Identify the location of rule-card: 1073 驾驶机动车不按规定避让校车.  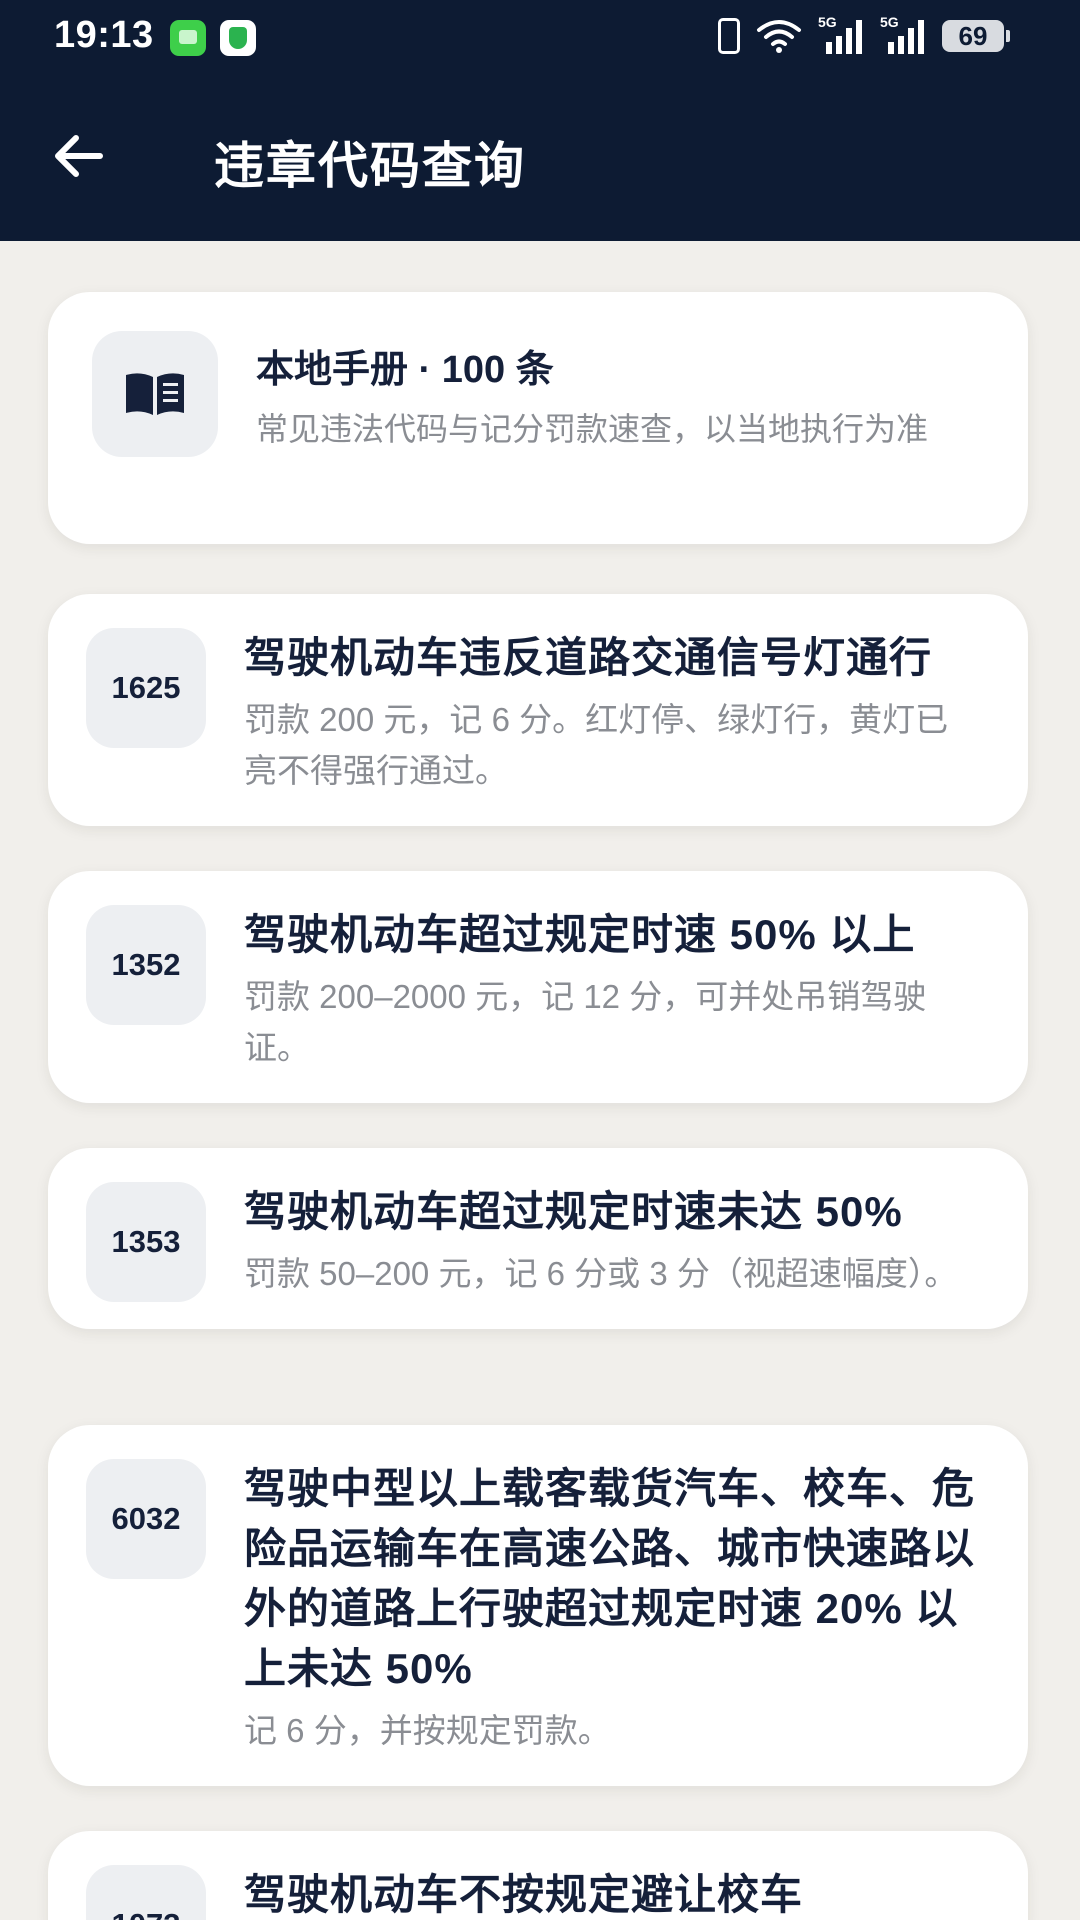
(538, 1875).